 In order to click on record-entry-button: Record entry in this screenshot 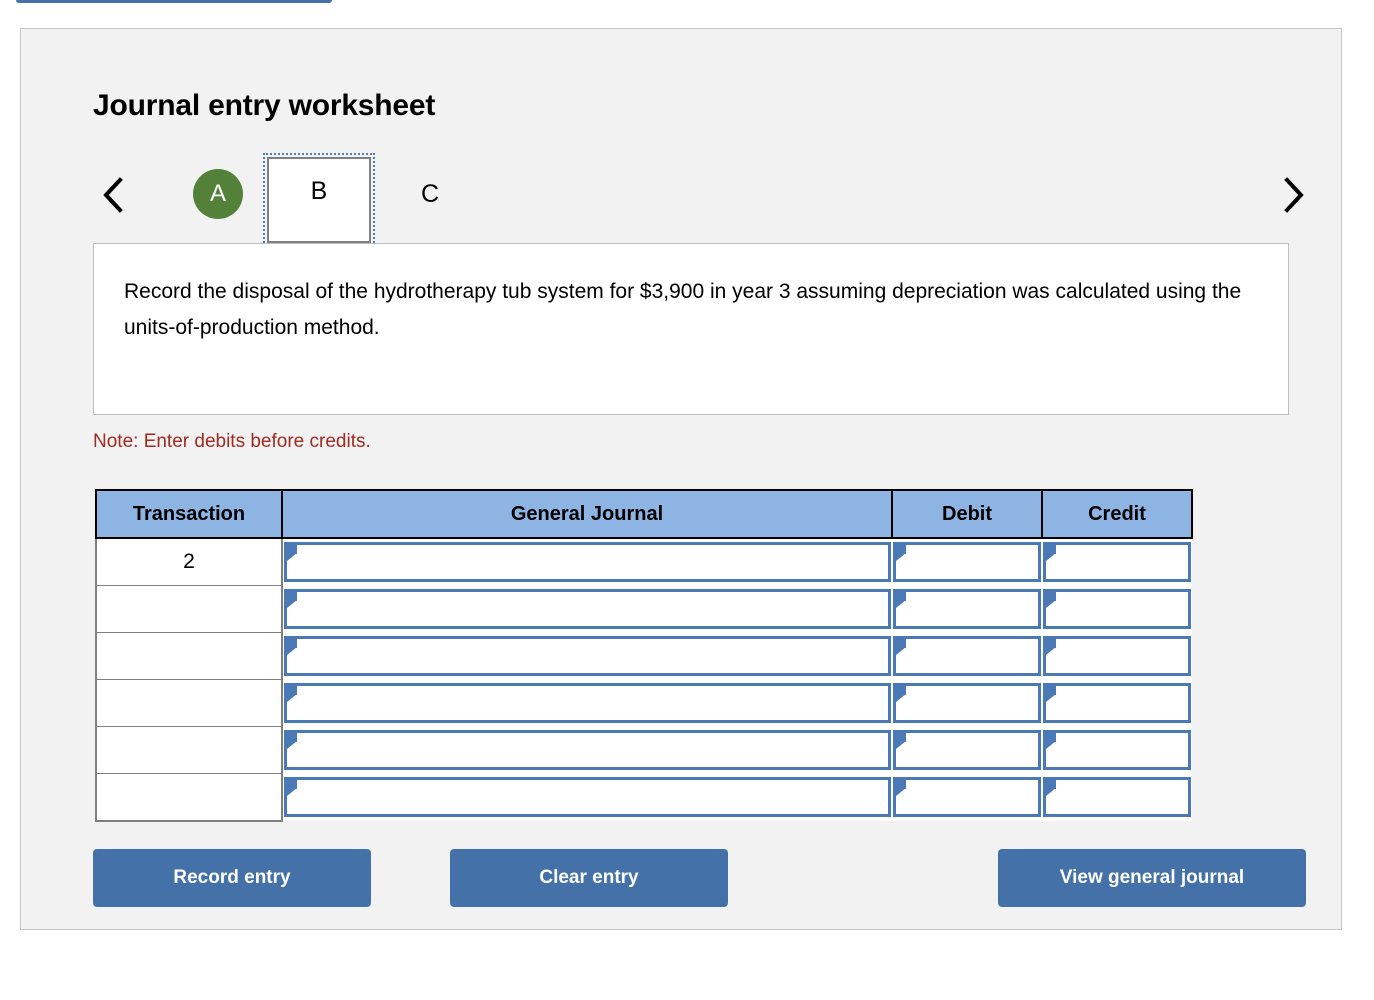, I will do `click(232, 878)`.